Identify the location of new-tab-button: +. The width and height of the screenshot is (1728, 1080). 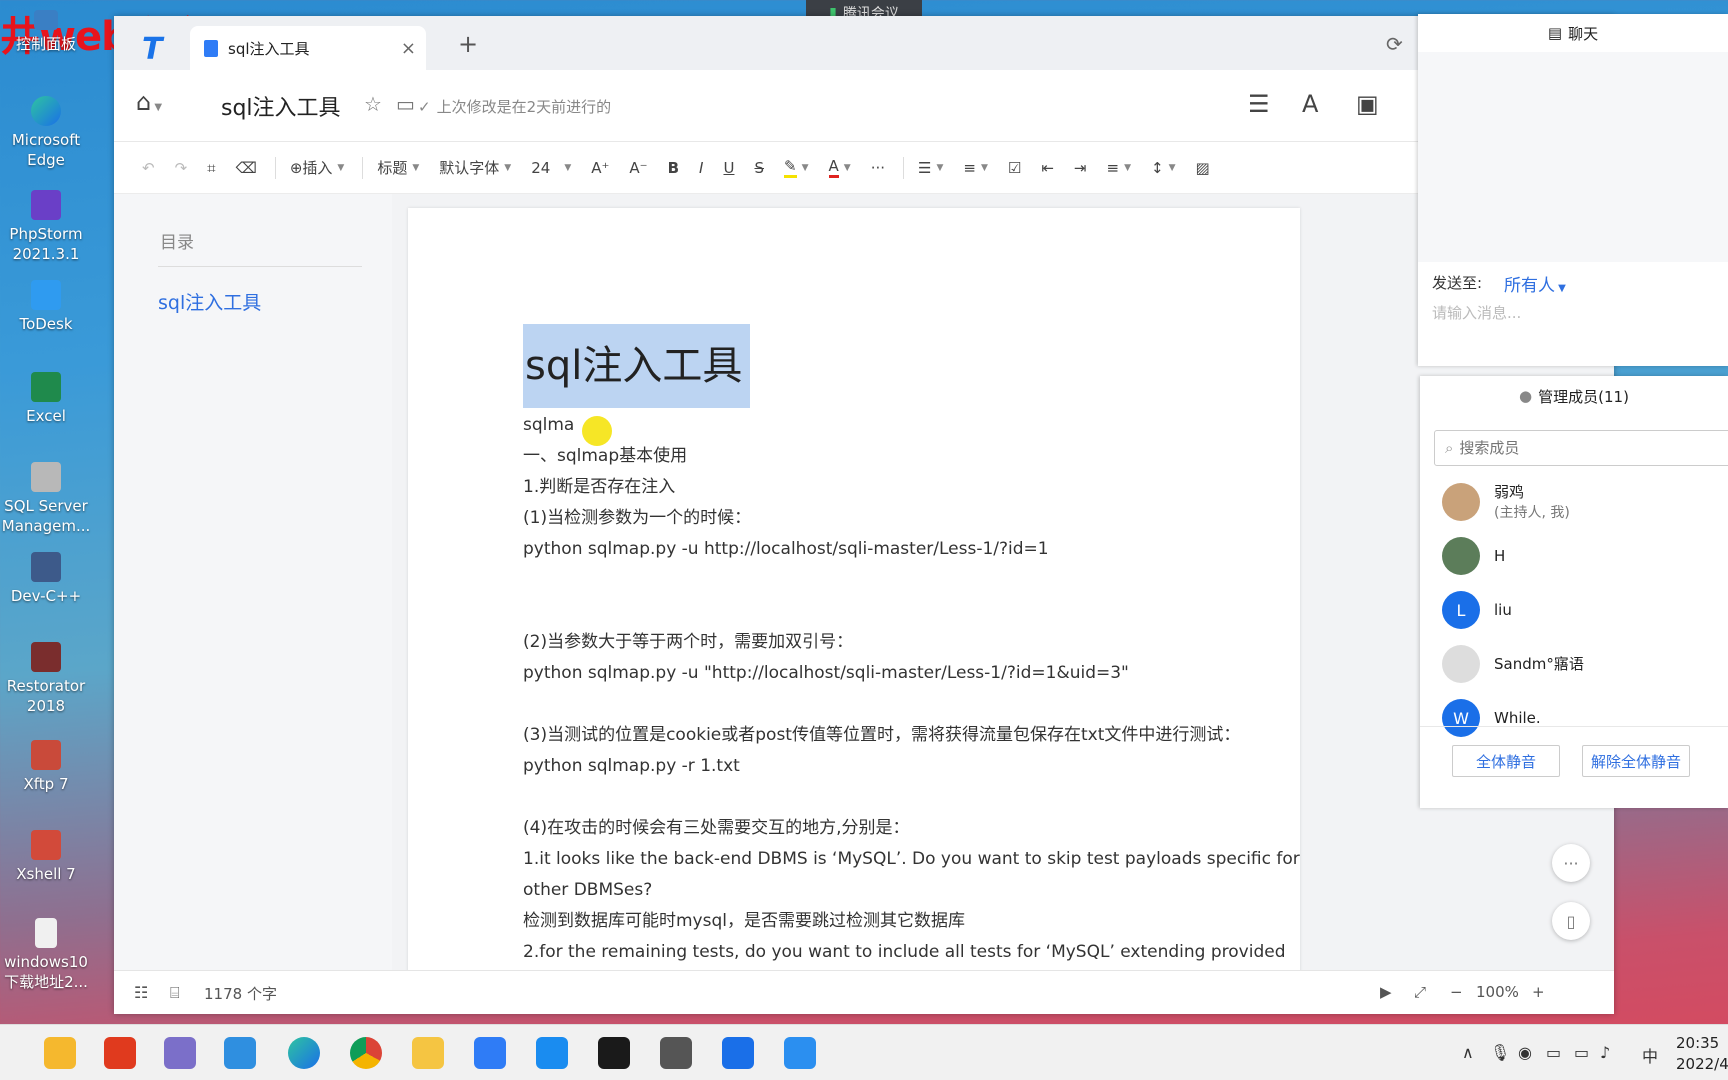
(468, 44).